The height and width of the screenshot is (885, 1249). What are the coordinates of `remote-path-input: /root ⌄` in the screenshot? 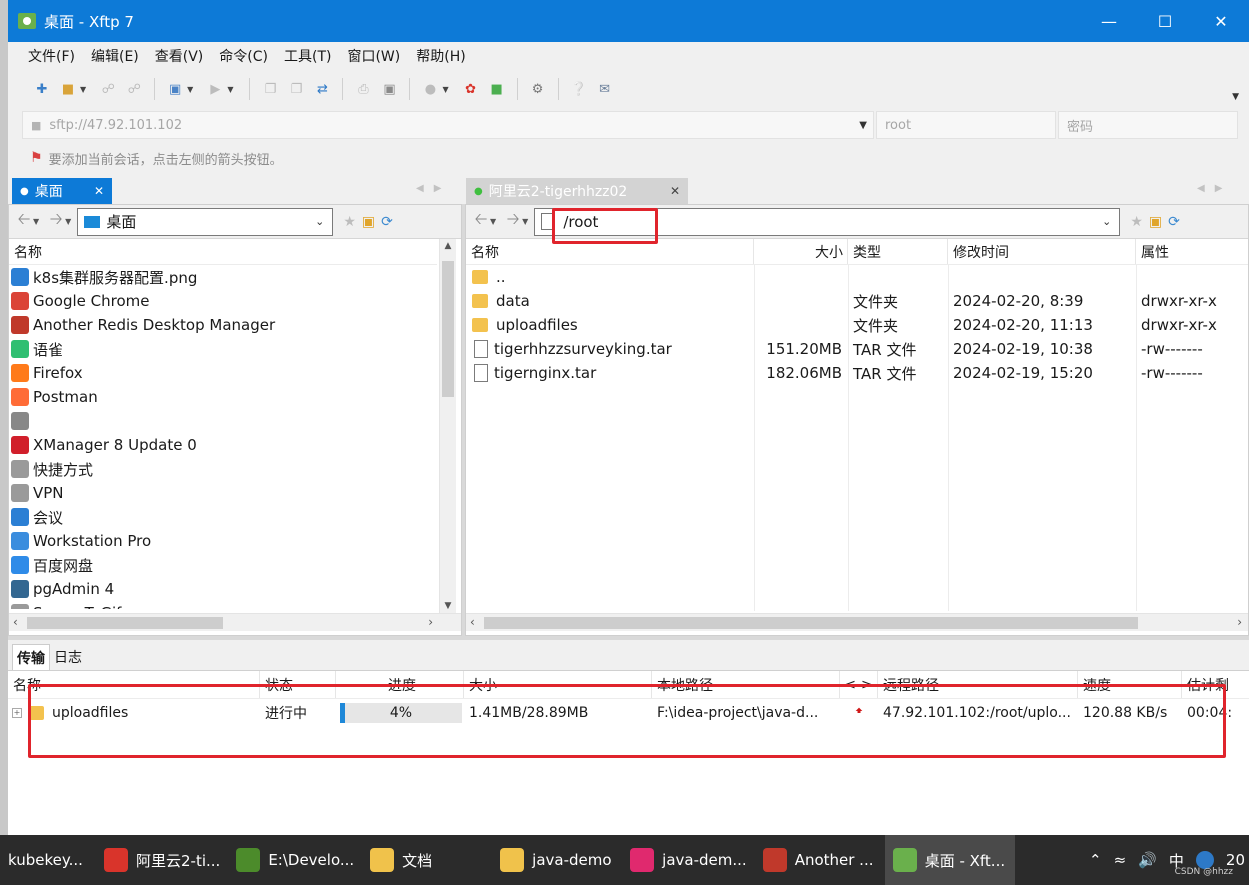 It's located at (827, 221).